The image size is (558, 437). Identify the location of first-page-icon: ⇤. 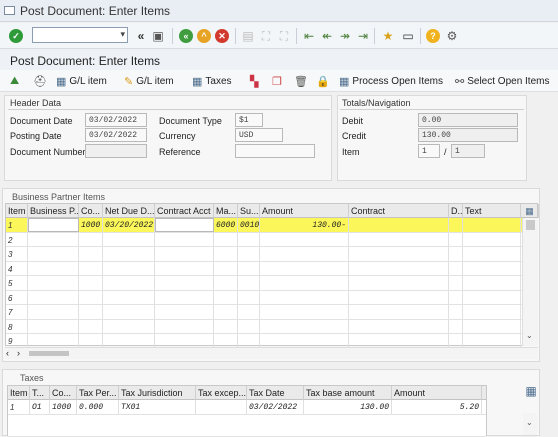
(309, 36).